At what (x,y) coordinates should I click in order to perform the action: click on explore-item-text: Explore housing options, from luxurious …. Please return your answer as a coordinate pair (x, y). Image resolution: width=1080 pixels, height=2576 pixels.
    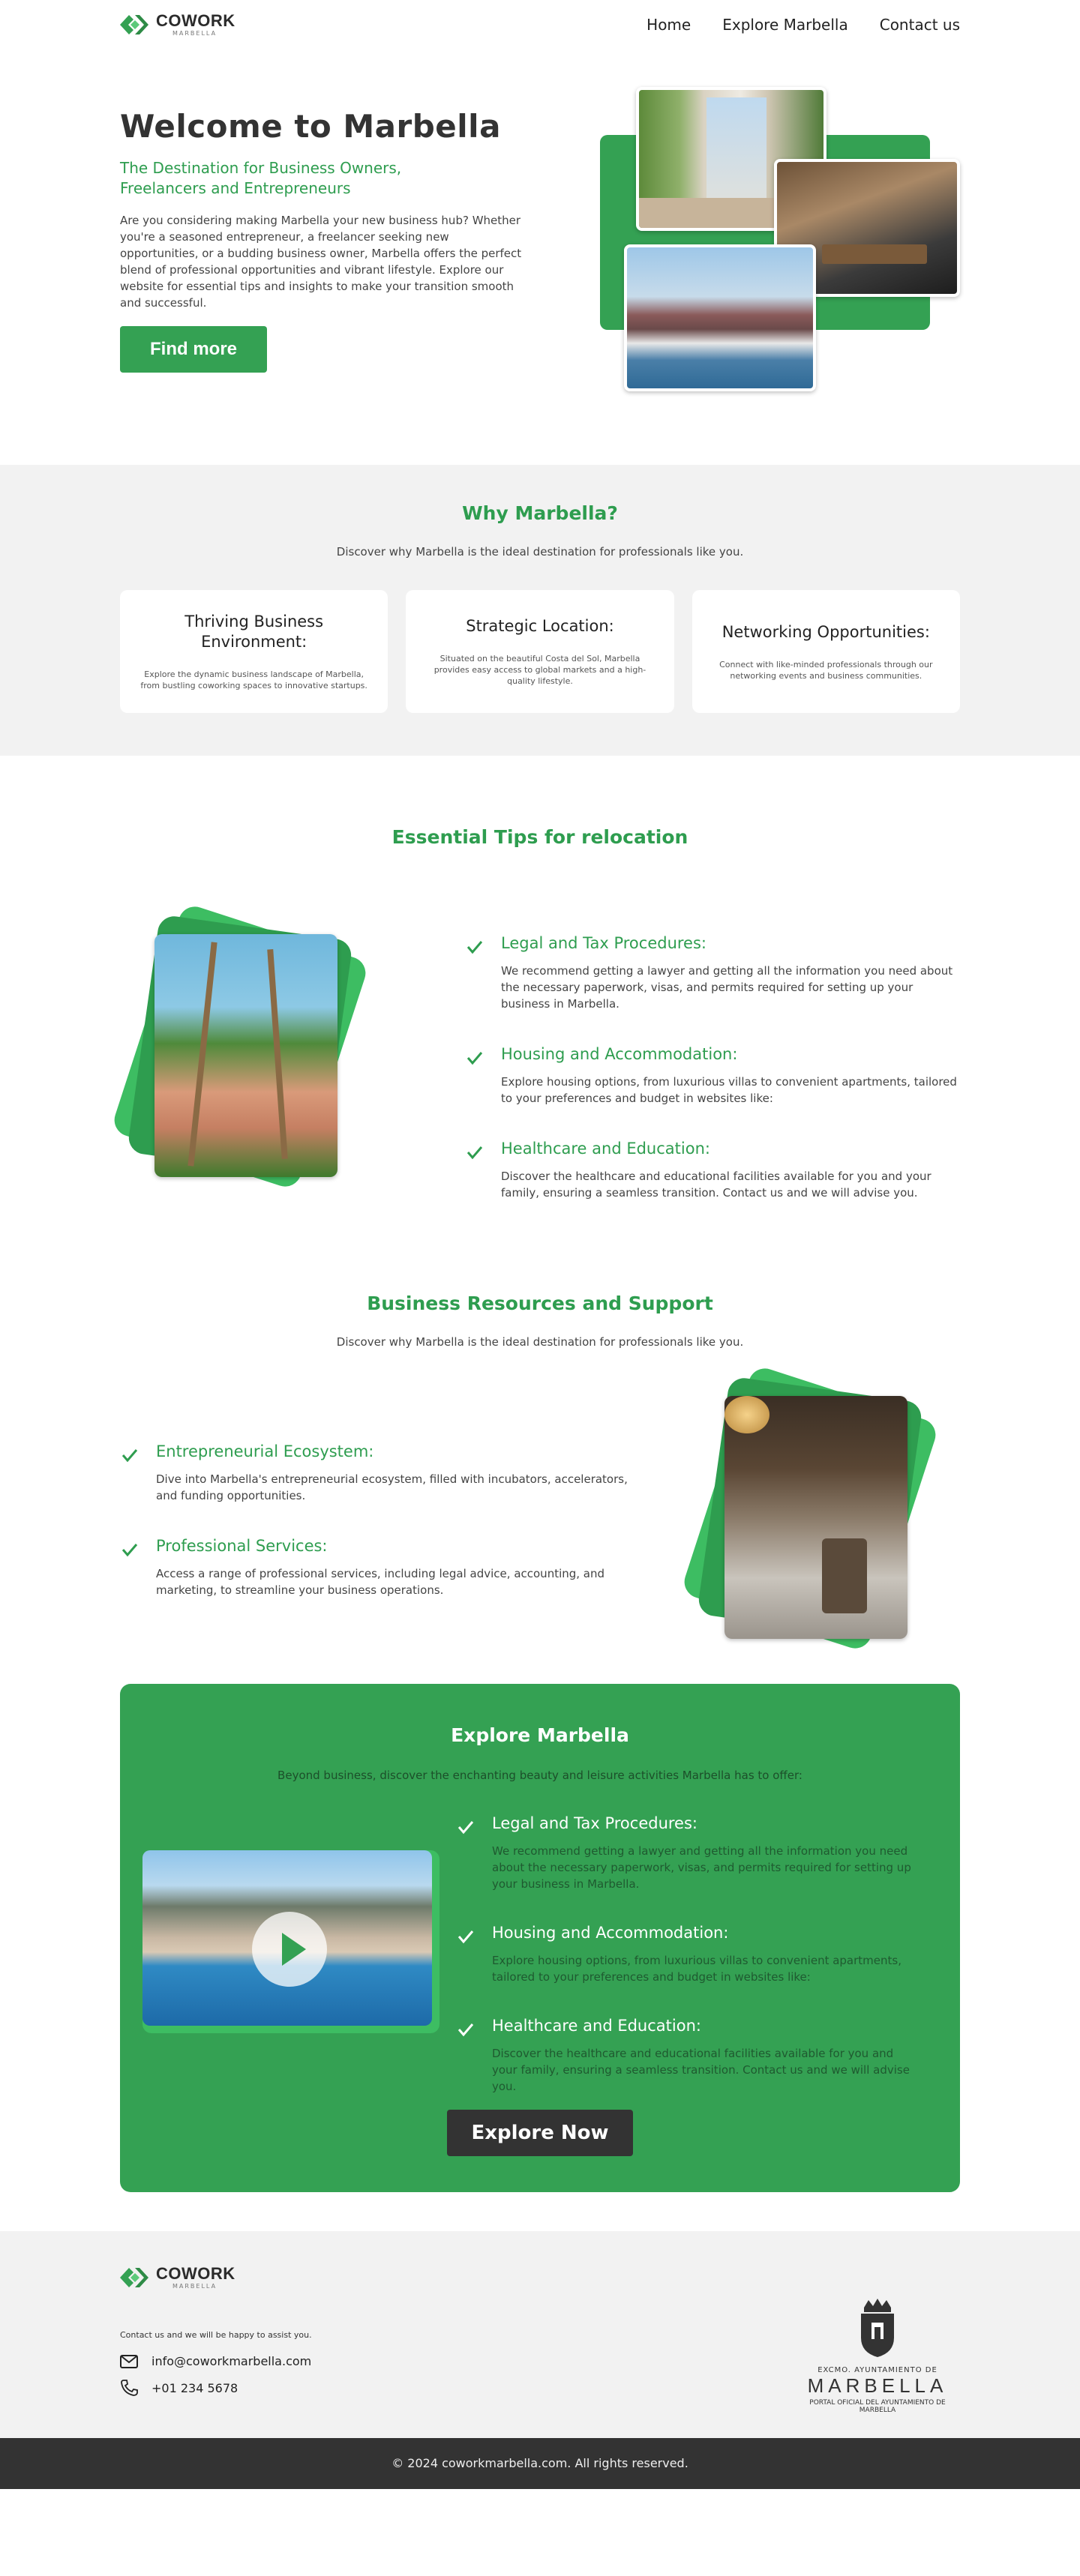
    Looking at the image, I should click on (697, 1969).